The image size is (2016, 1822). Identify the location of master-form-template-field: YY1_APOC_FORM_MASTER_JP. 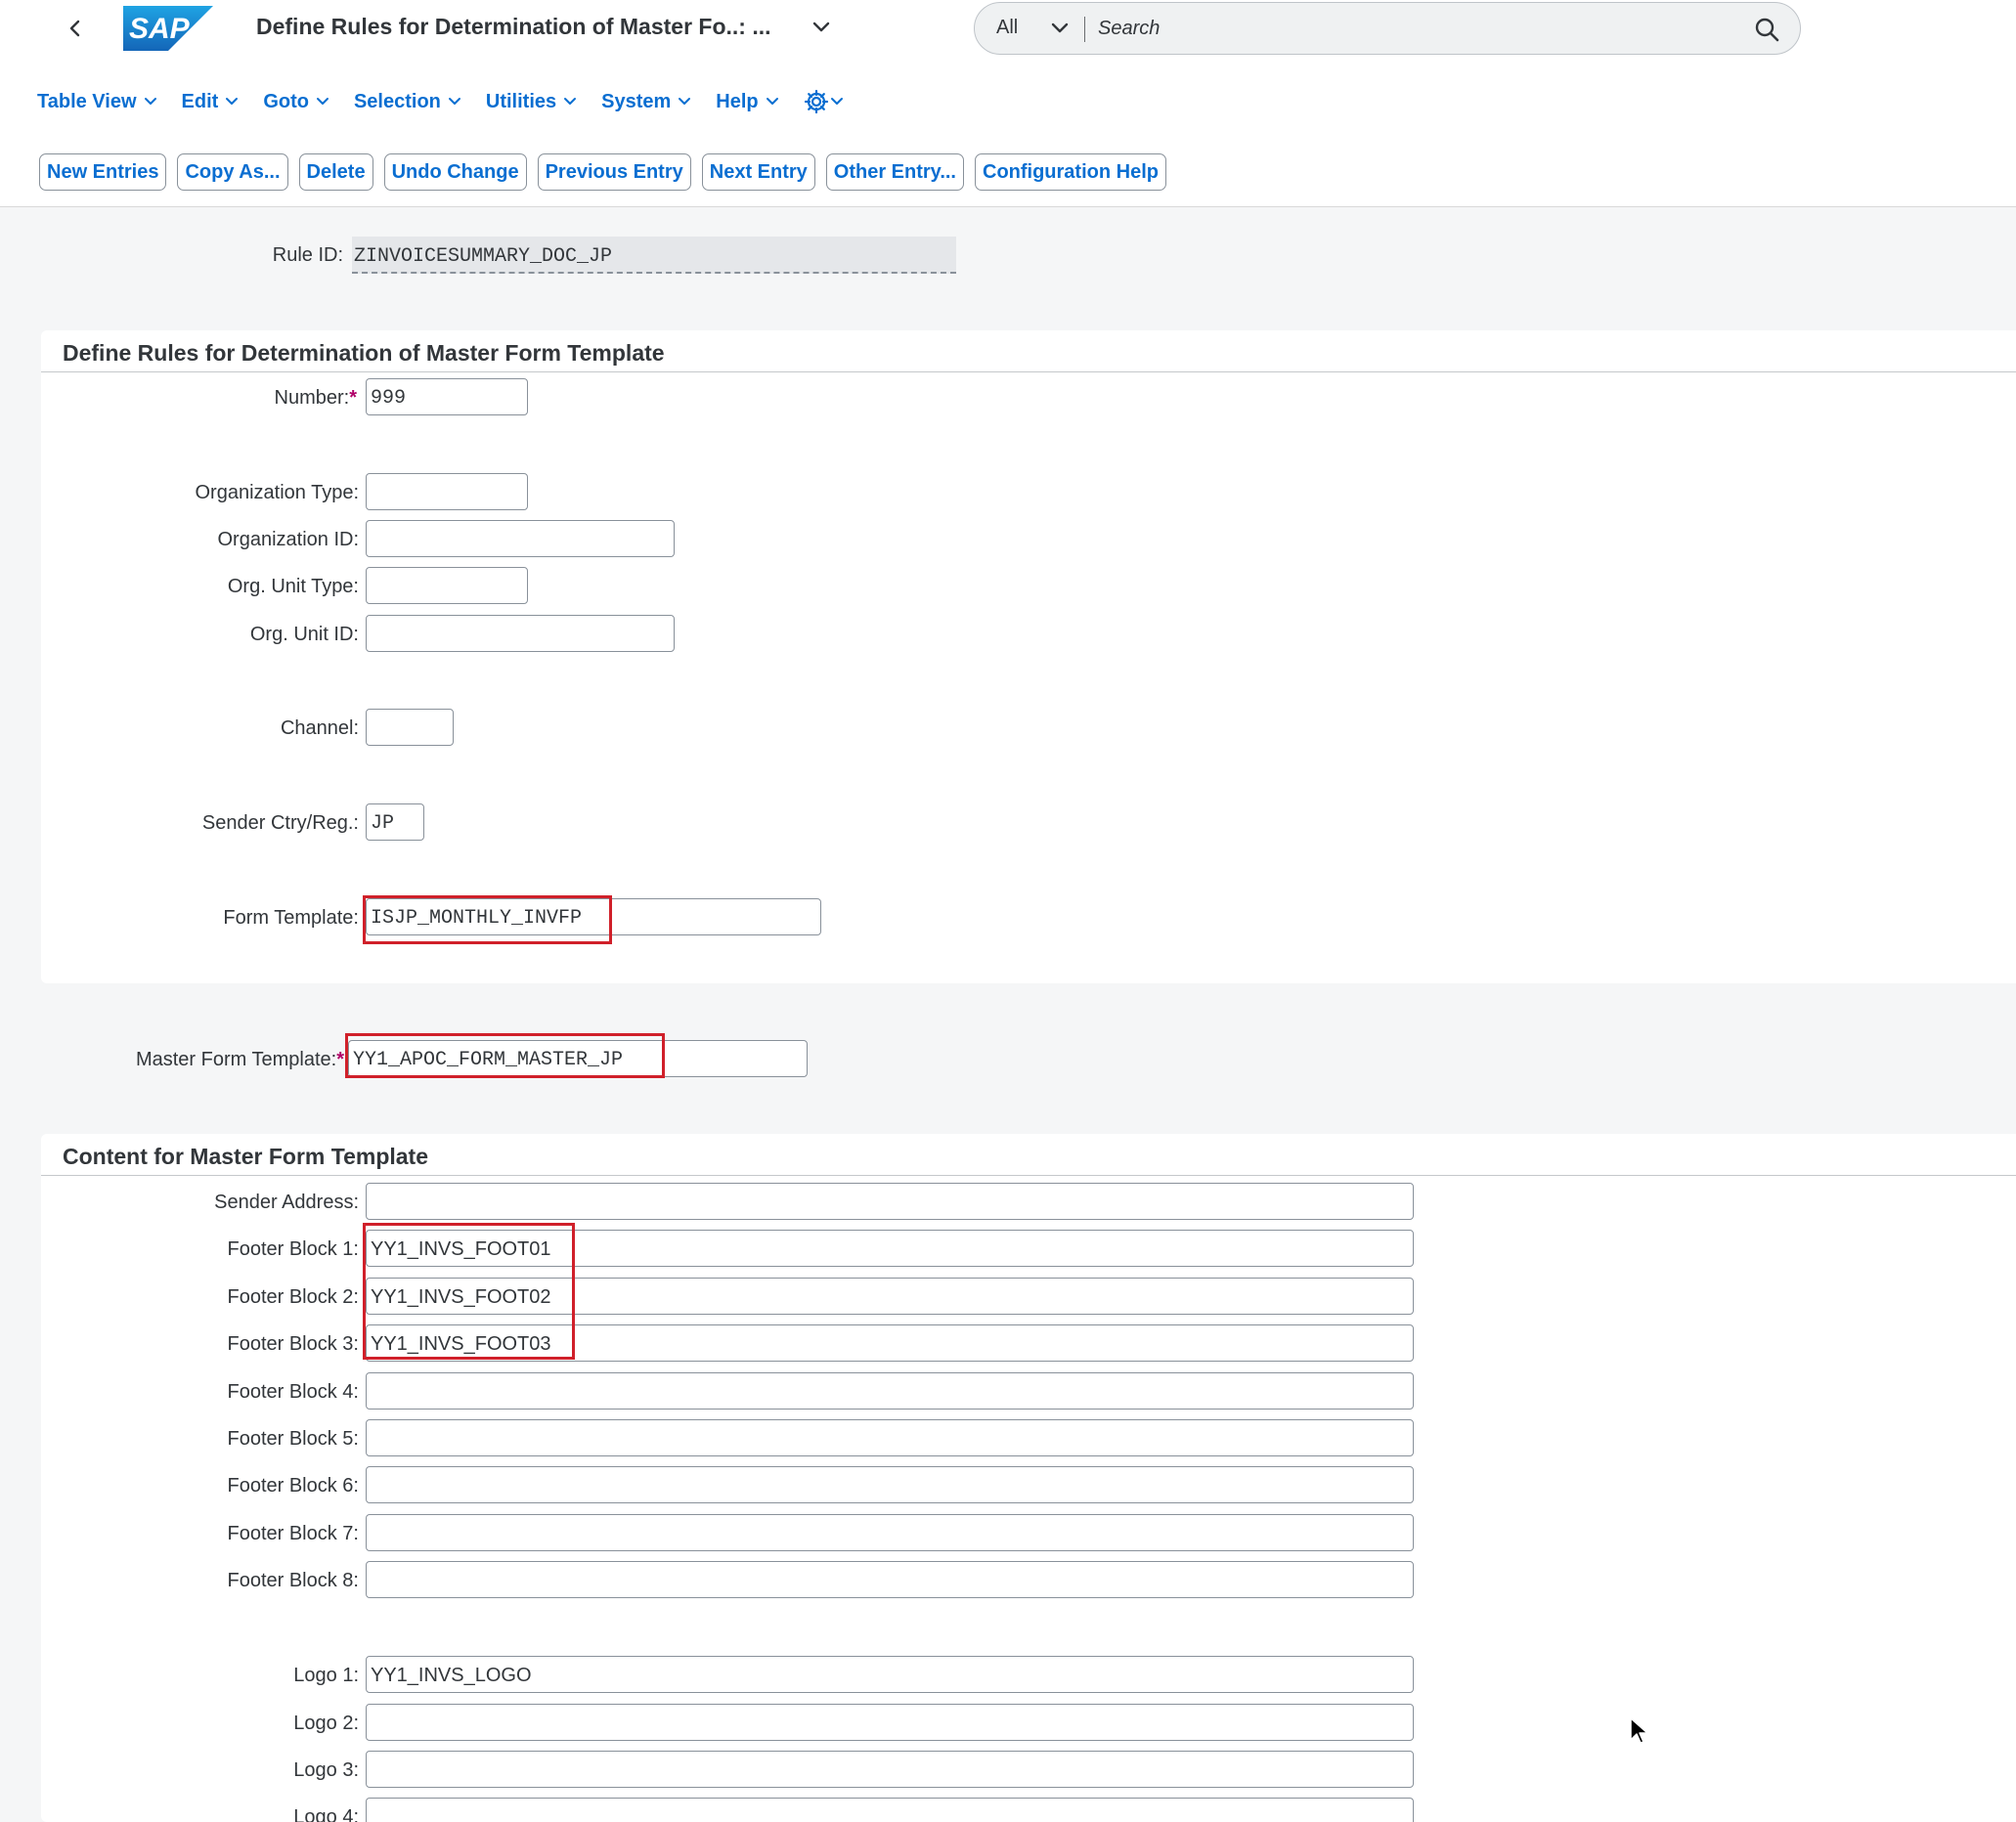
(578, 1058).